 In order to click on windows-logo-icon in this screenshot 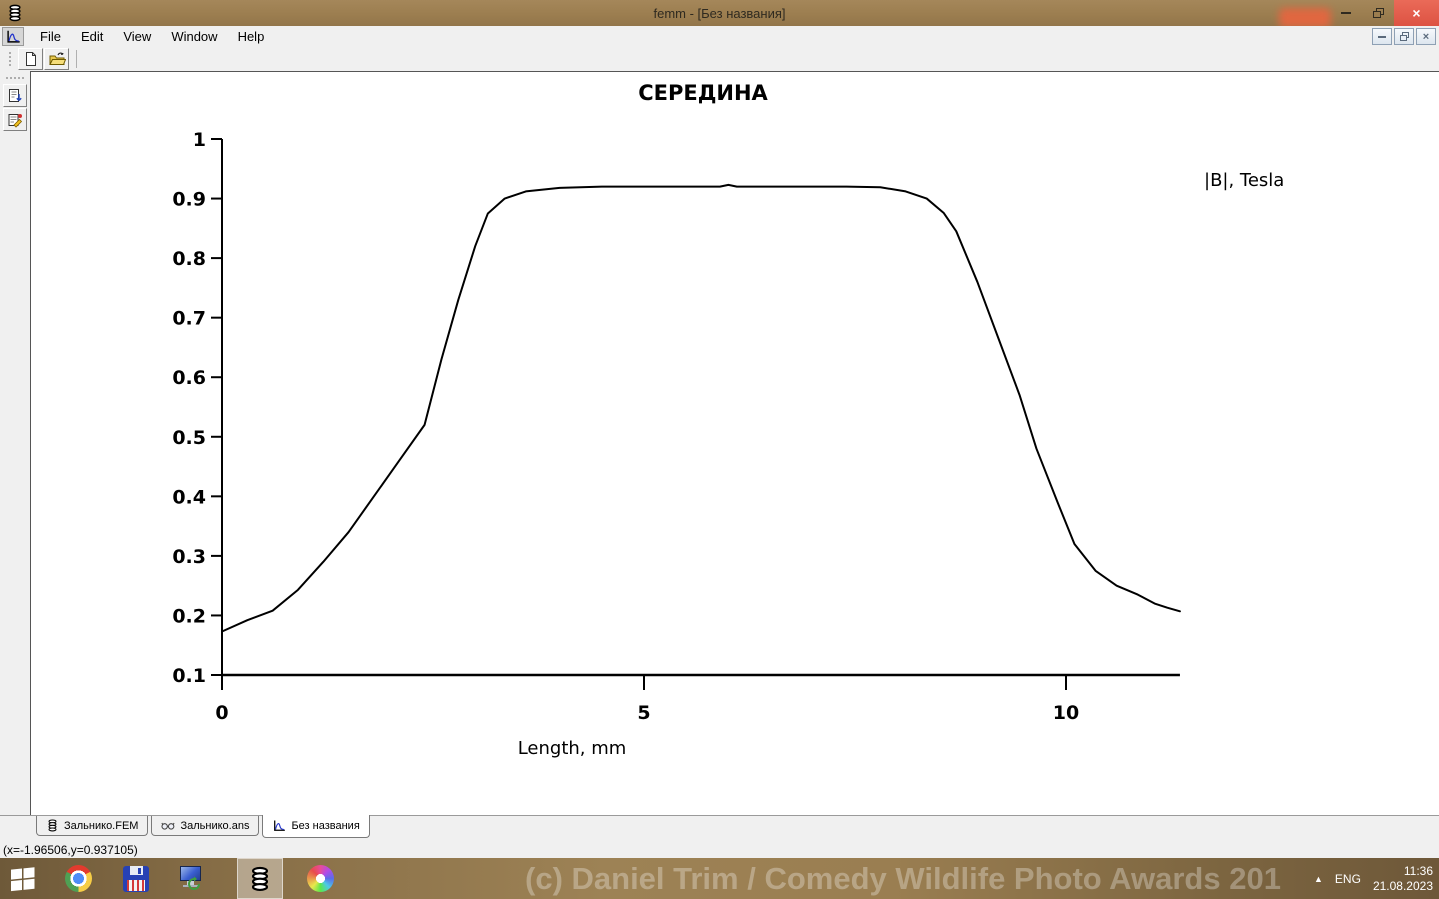, I will do `click(23, 878)`.